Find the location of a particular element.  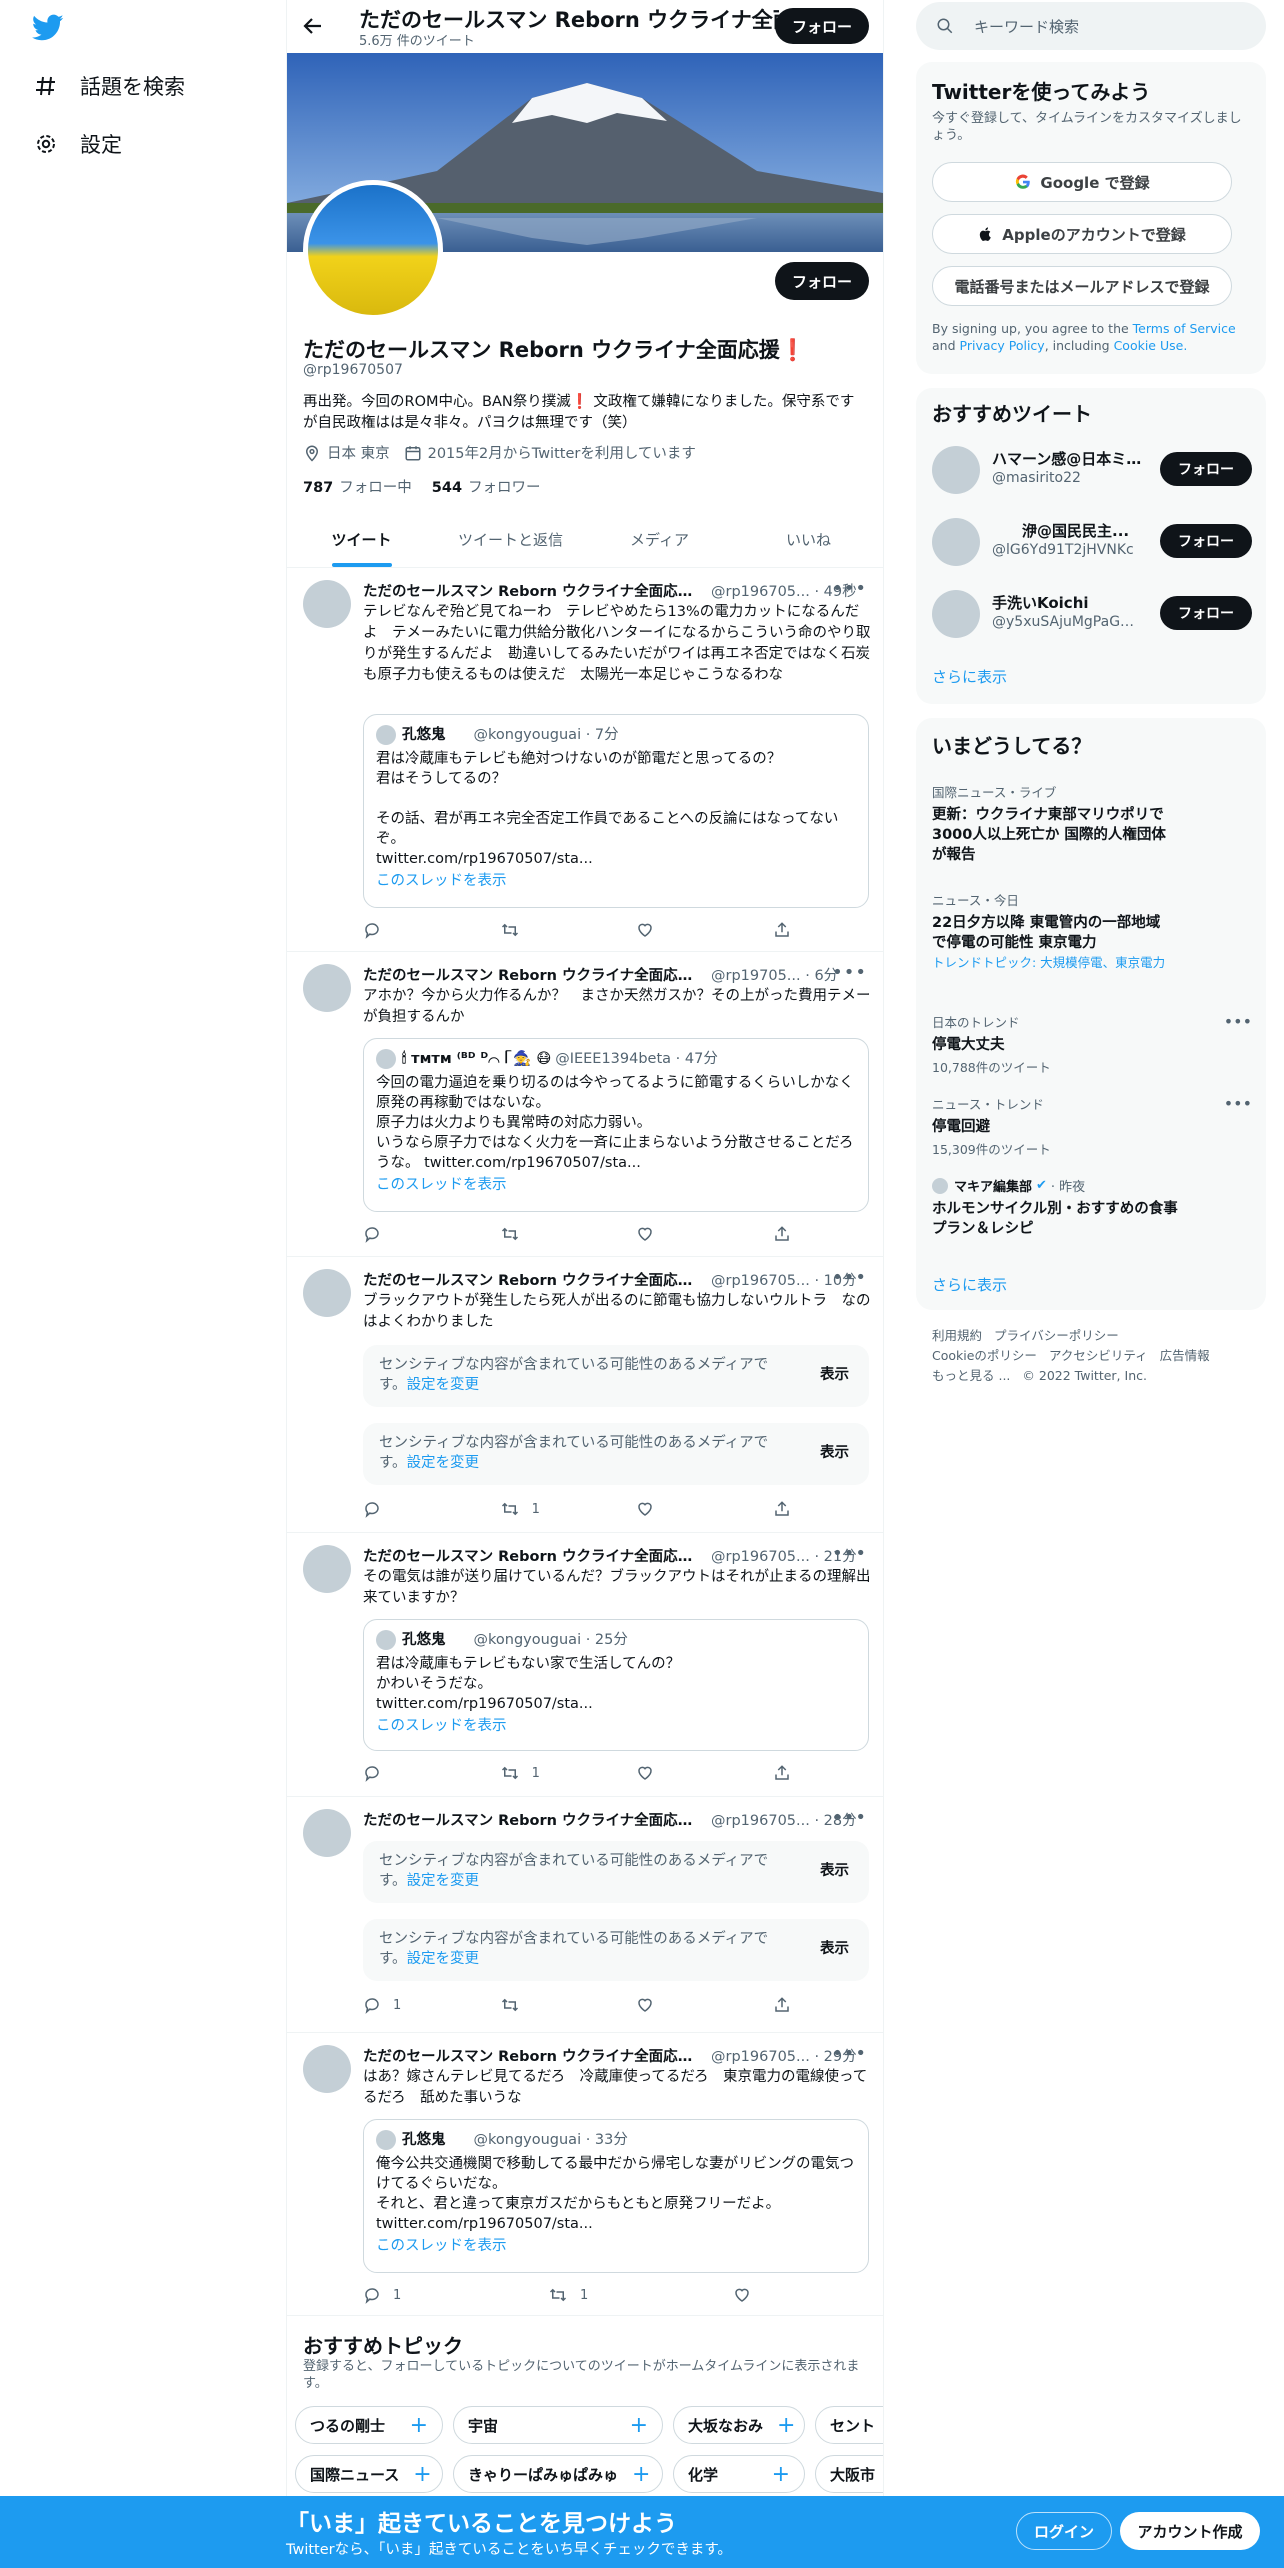

footer-link: プライバシーポリシー is located at coordinates (1056, 1335).